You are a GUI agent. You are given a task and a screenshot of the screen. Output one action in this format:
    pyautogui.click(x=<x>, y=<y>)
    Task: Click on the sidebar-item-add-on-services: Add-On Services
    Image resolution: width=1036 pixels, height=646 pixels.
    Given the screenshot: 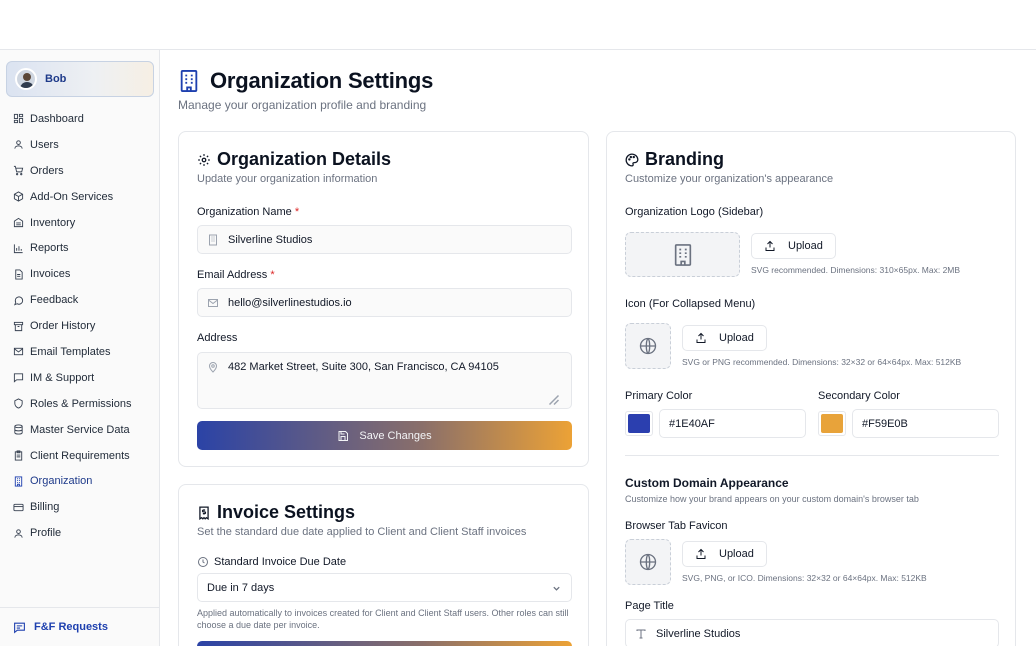 What is the action you would take?
    pyautogui.click(x=79, y=197)
    